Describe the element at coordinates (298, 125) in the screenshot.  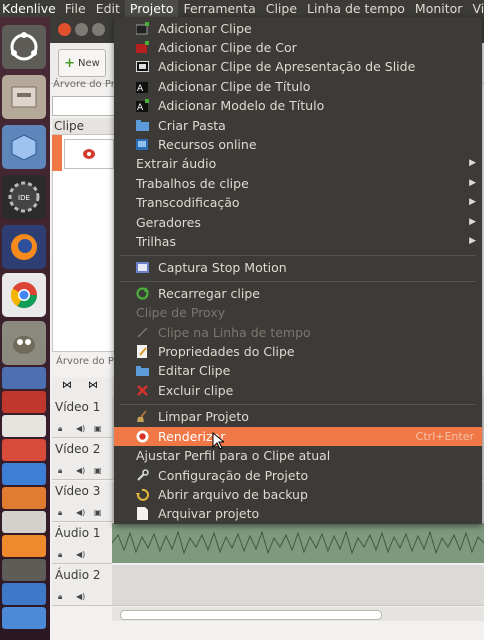
I see `menu-item-criar-pasta: Criar Pasta` at that location.